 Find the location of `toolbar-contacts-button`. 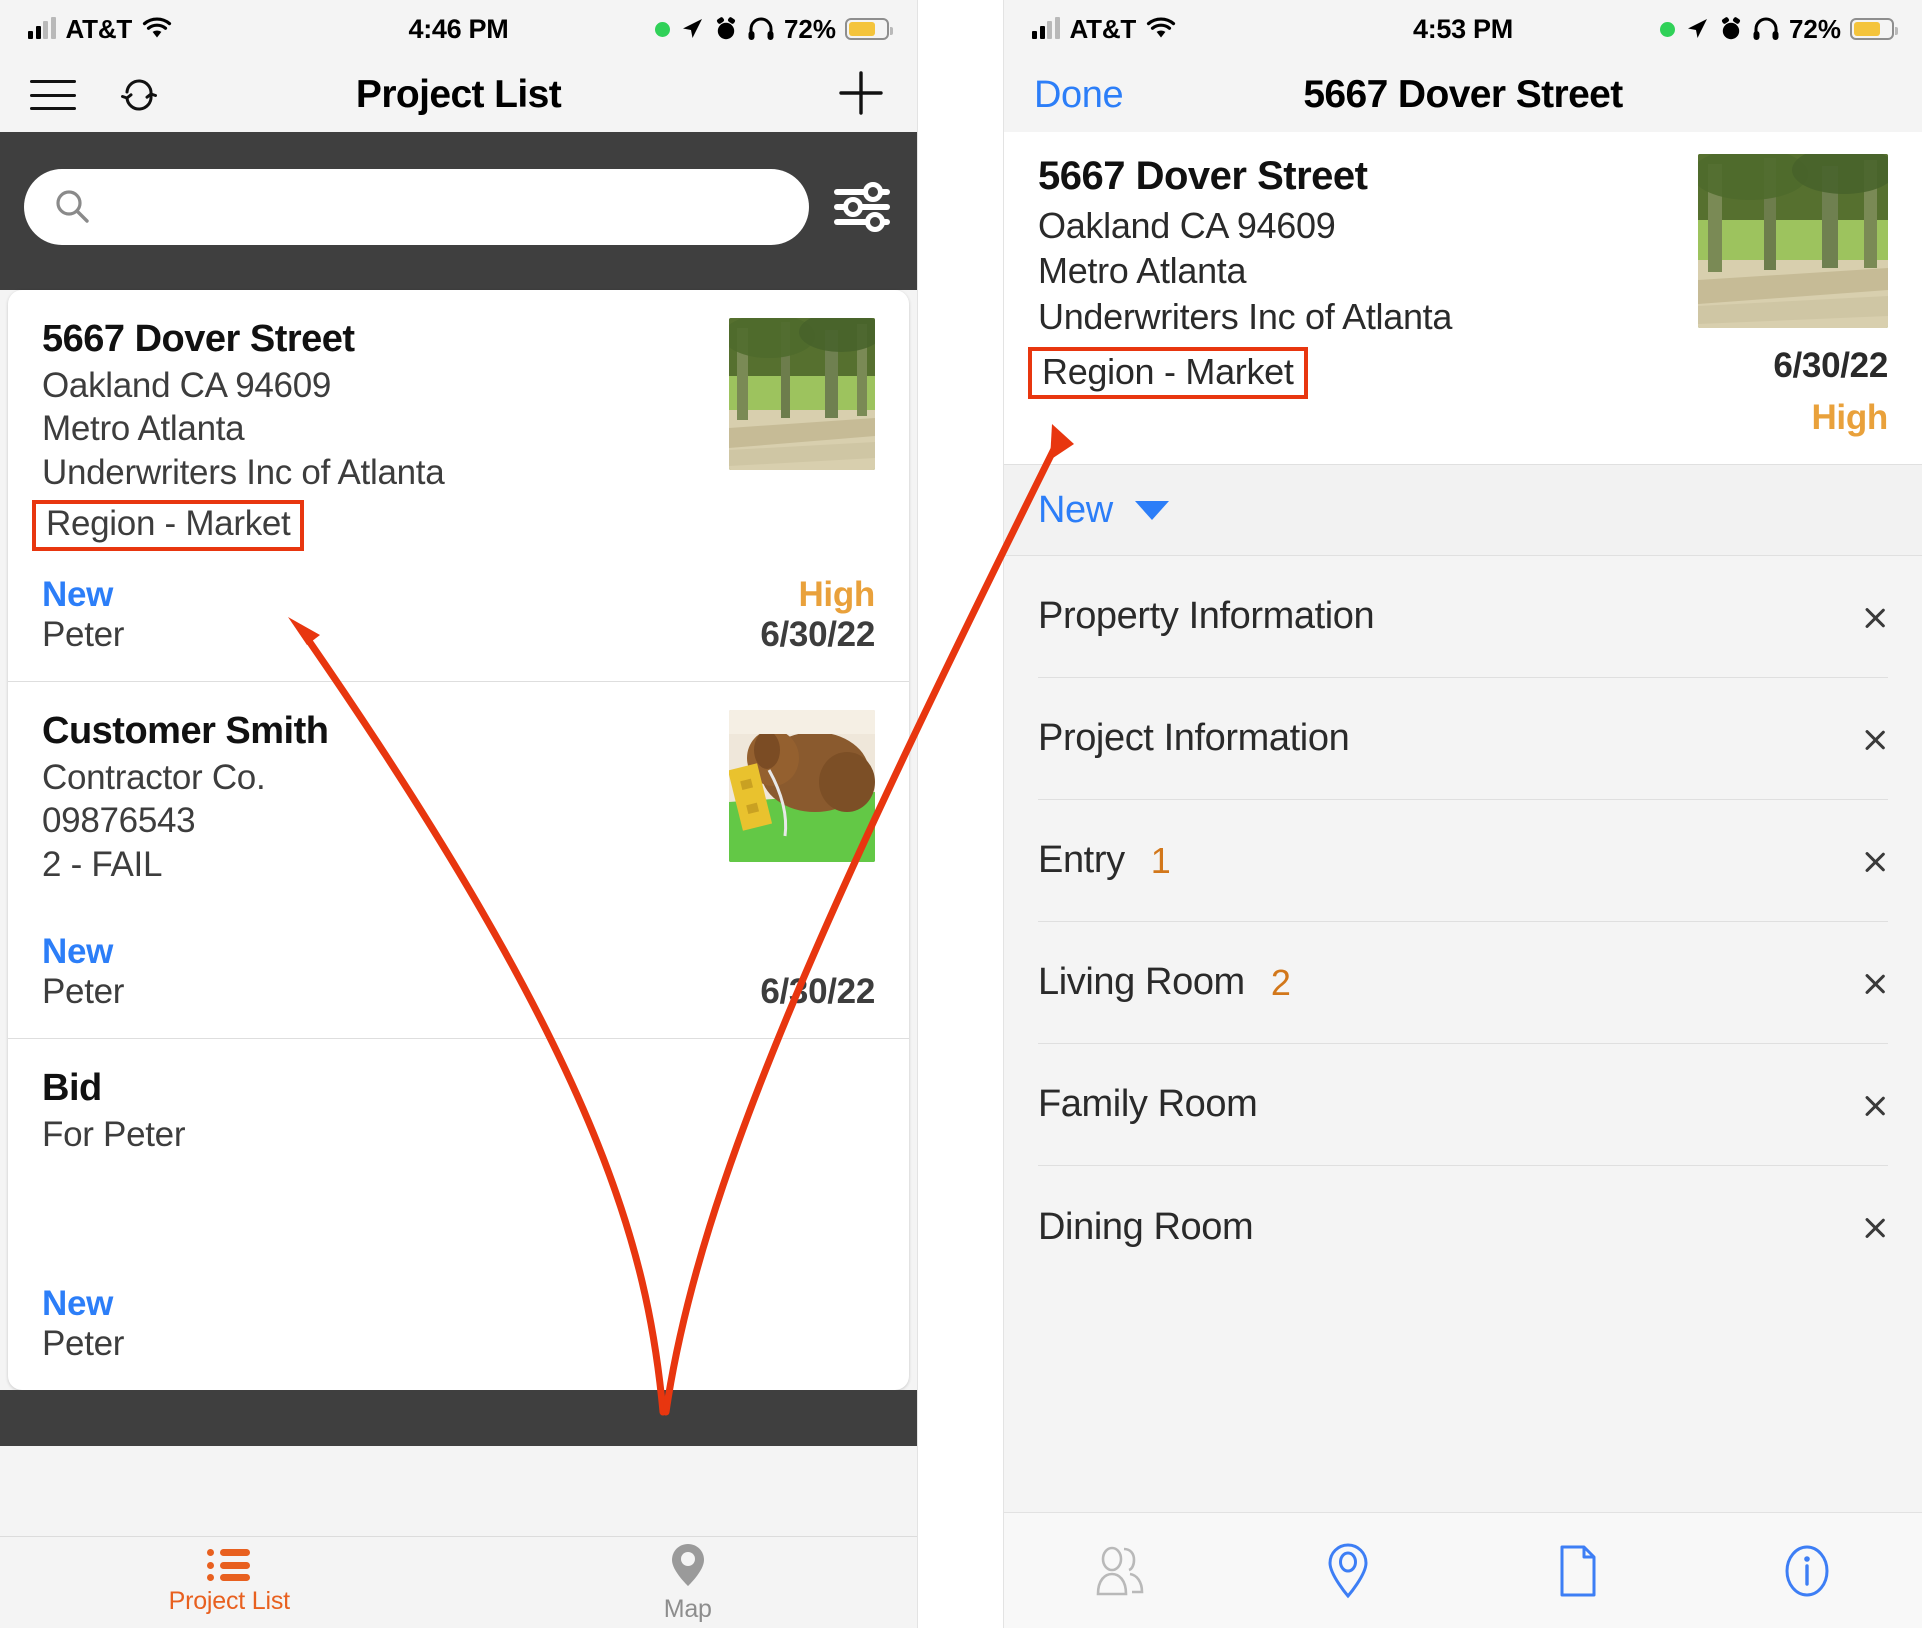

toolbar-contacts-button is located at coordinates (1119, 1571).